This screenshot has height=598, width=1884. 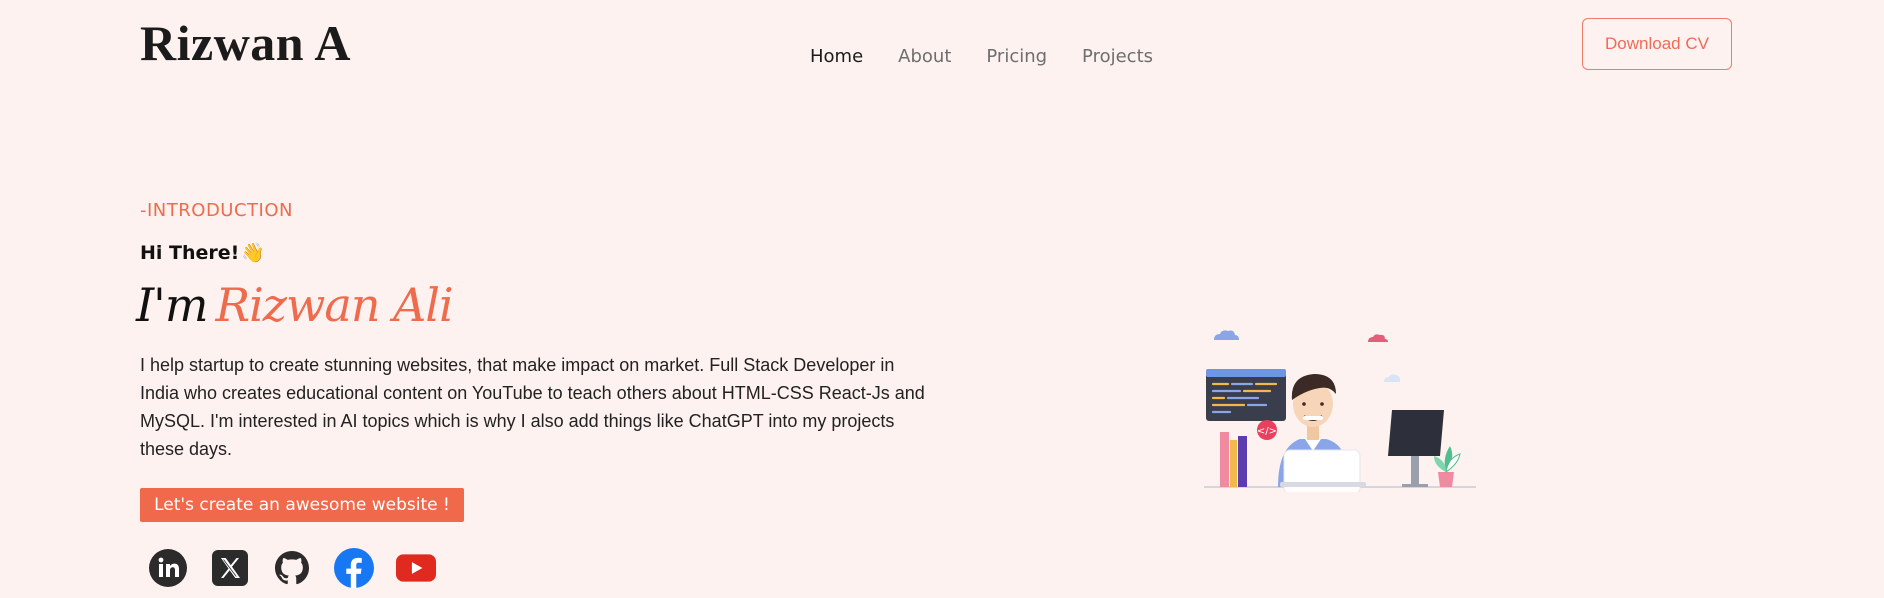 What do you see at coordinates (216, 210) in the screenshot?
I see `intro-eyebrow: -INTRODUCTION` at bounding box center [216, 210].